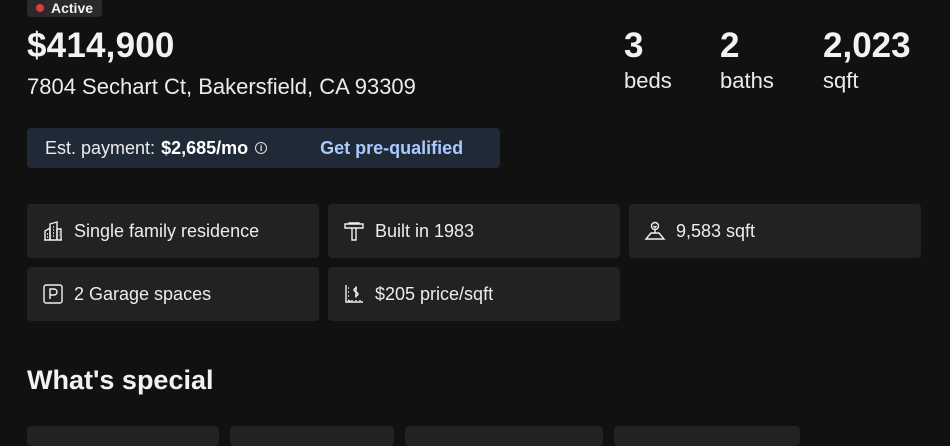 This screenshot has width=950, height=446. What do you see at coordinates (391, 148) in the screenshot?
I see `get-pre-qualified-link: Get pre-qualified` at bounding box center [391, 148].